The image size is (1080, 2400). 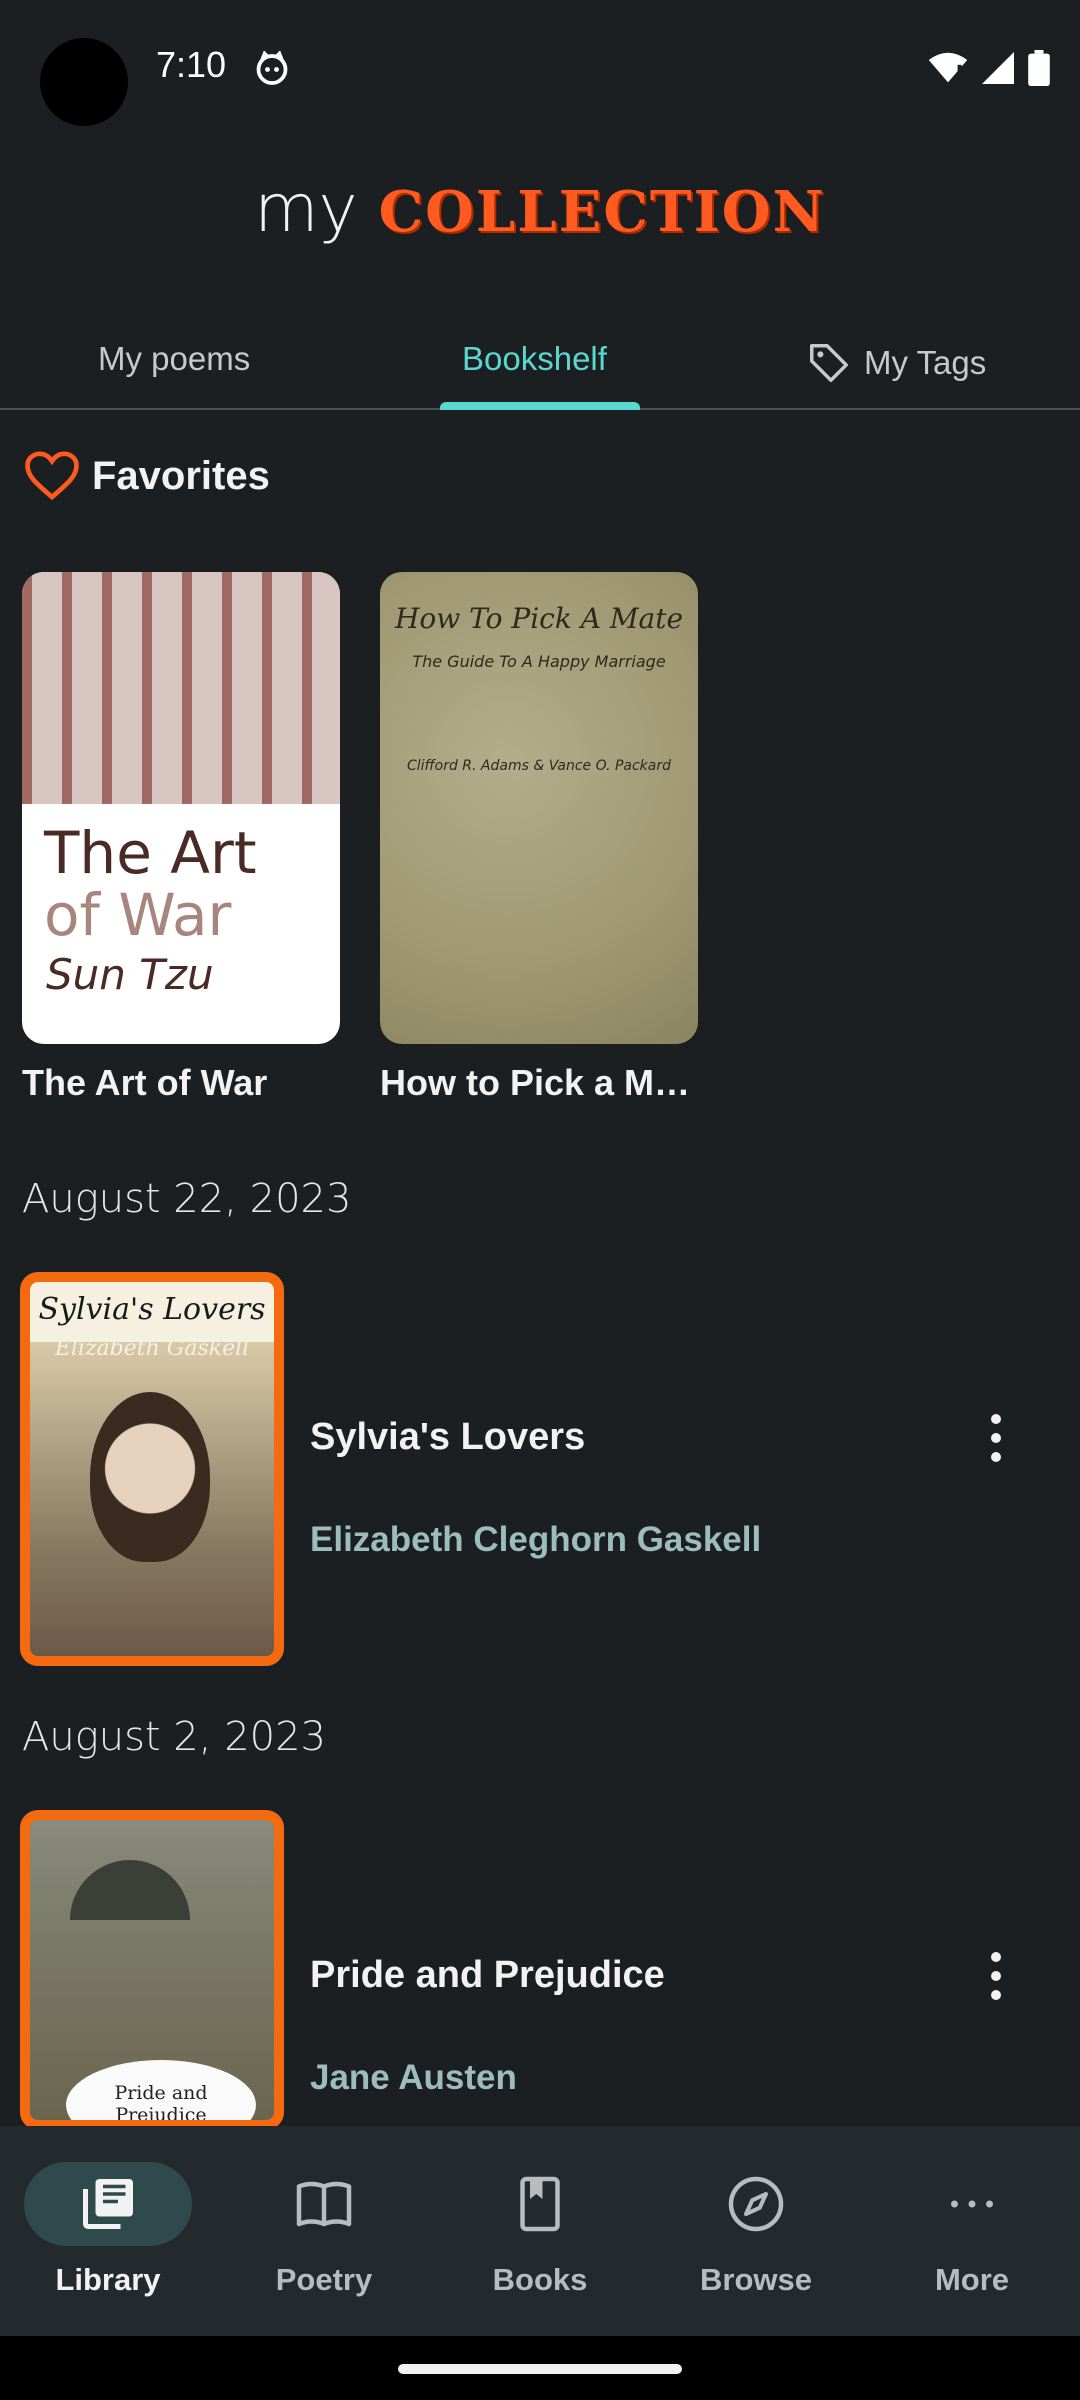 What do you see at coordinates (324, 2279) in the screenshot?
I see `nav-label: Poetry` at bounding box center [324, 2279].